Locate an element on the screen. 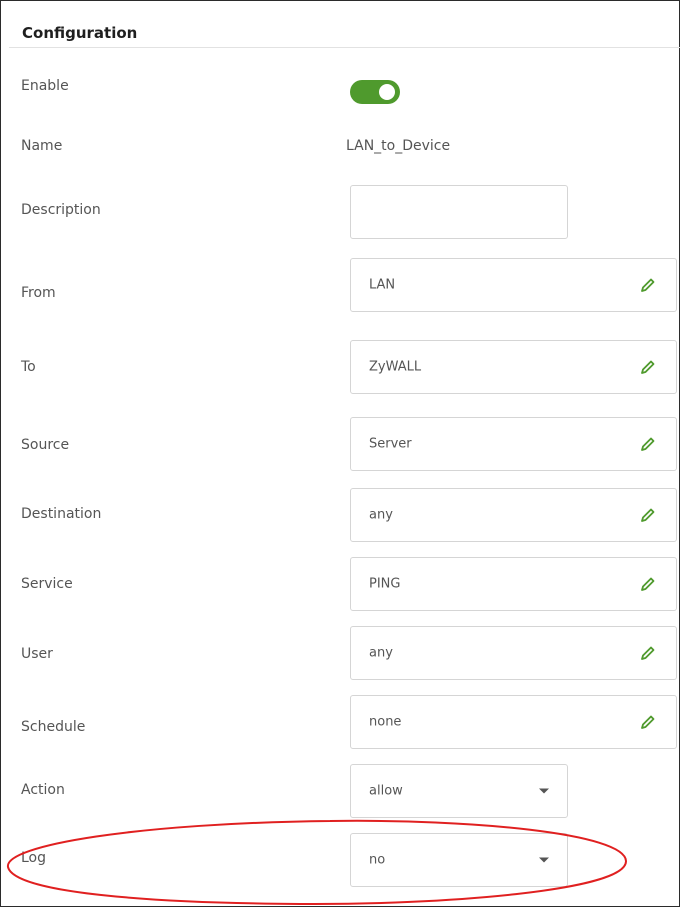  action-select: allow is located at coordinates (459, 791).